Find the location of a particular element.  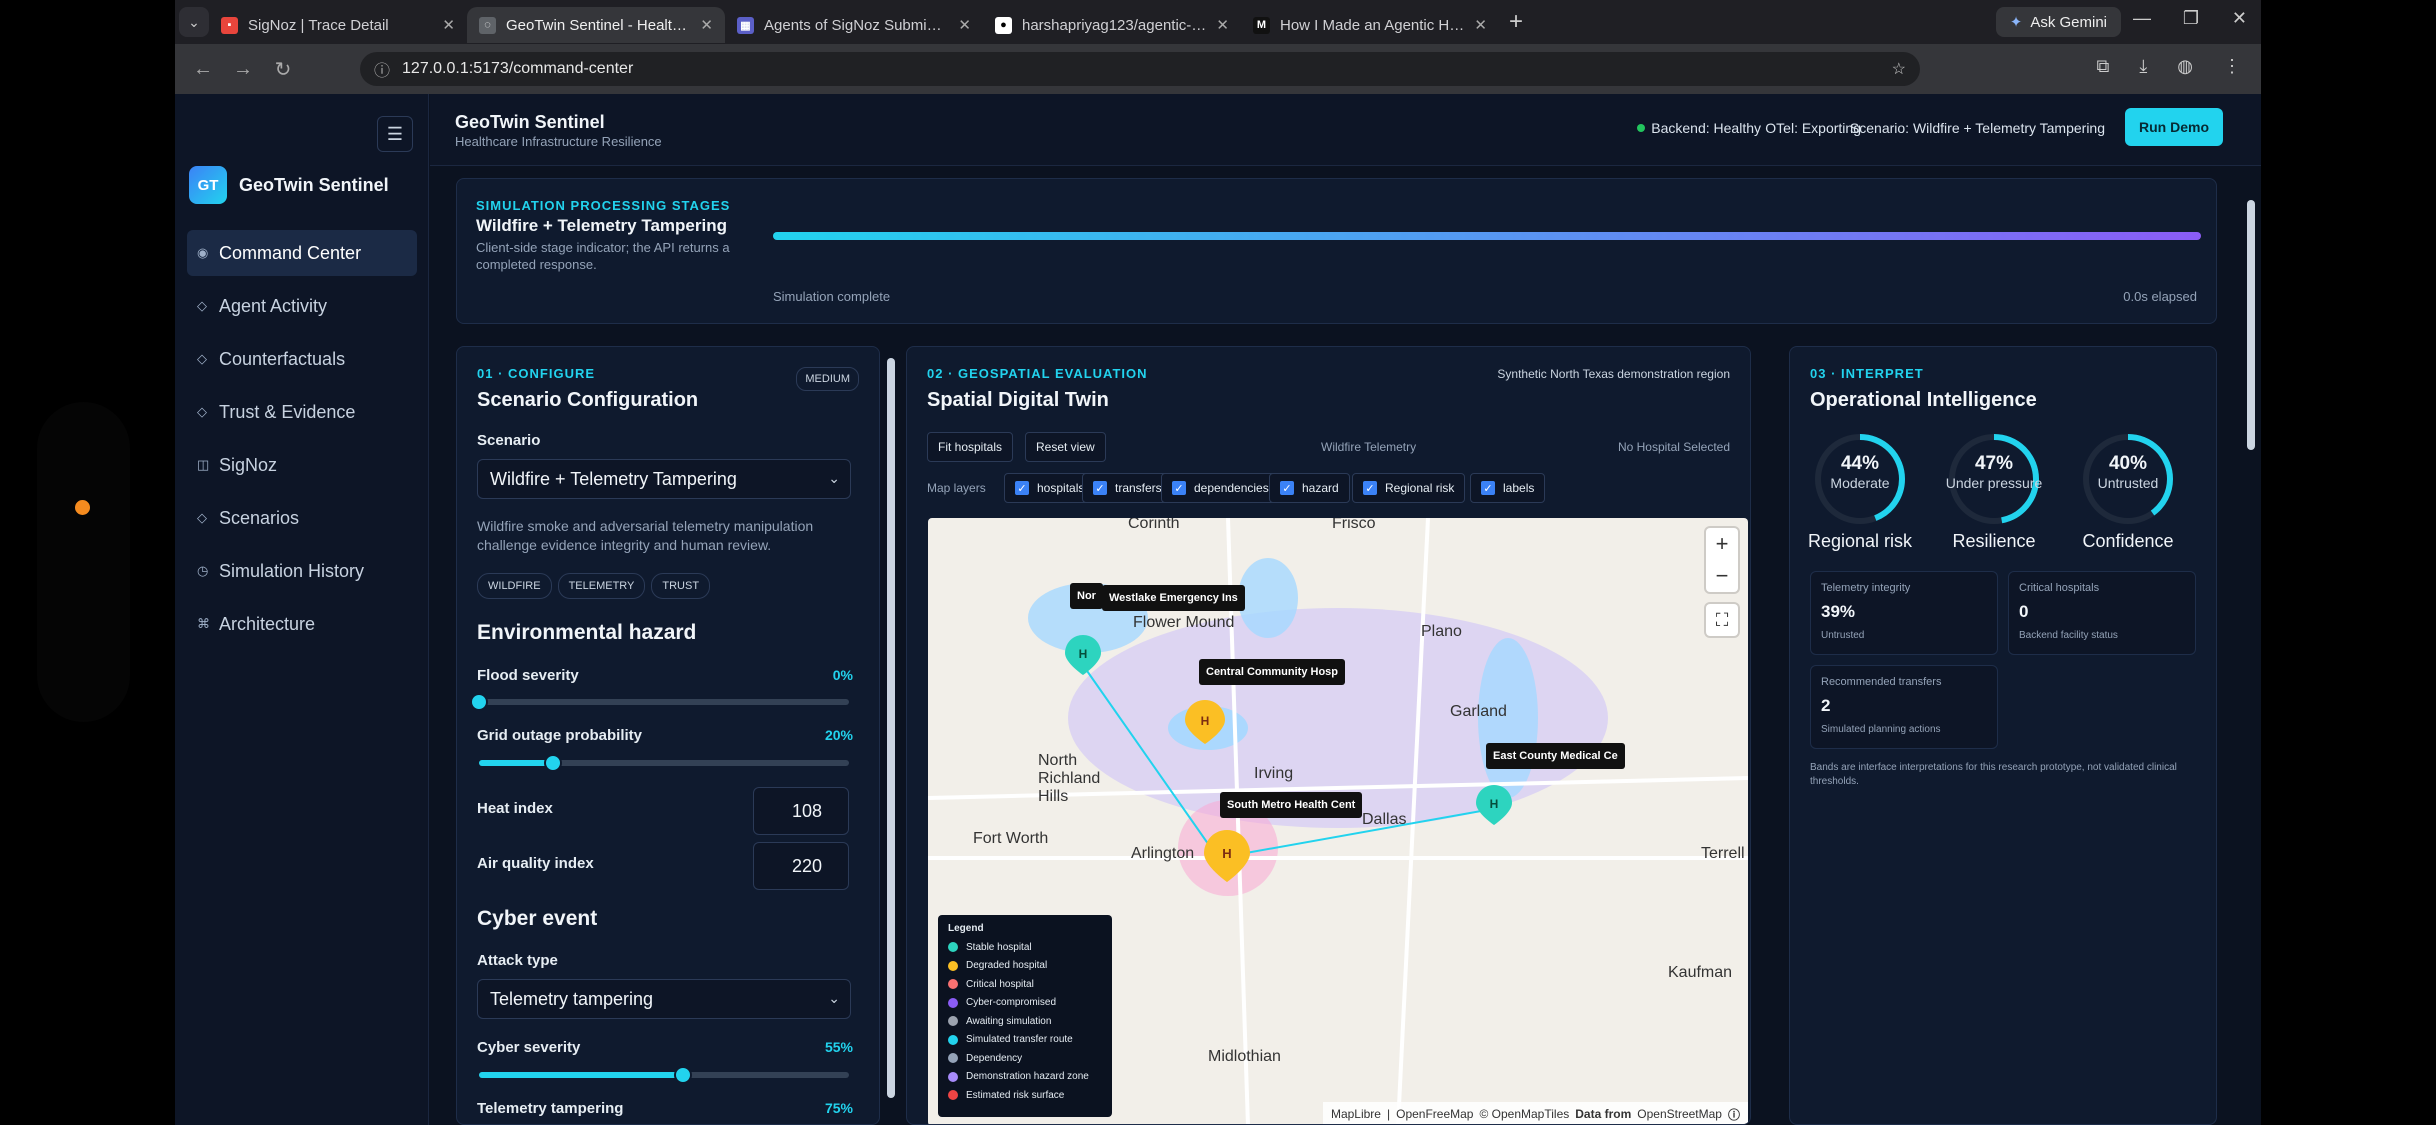

otel-status-text: OTel: Exporting is located at coordinates (1813, 128).